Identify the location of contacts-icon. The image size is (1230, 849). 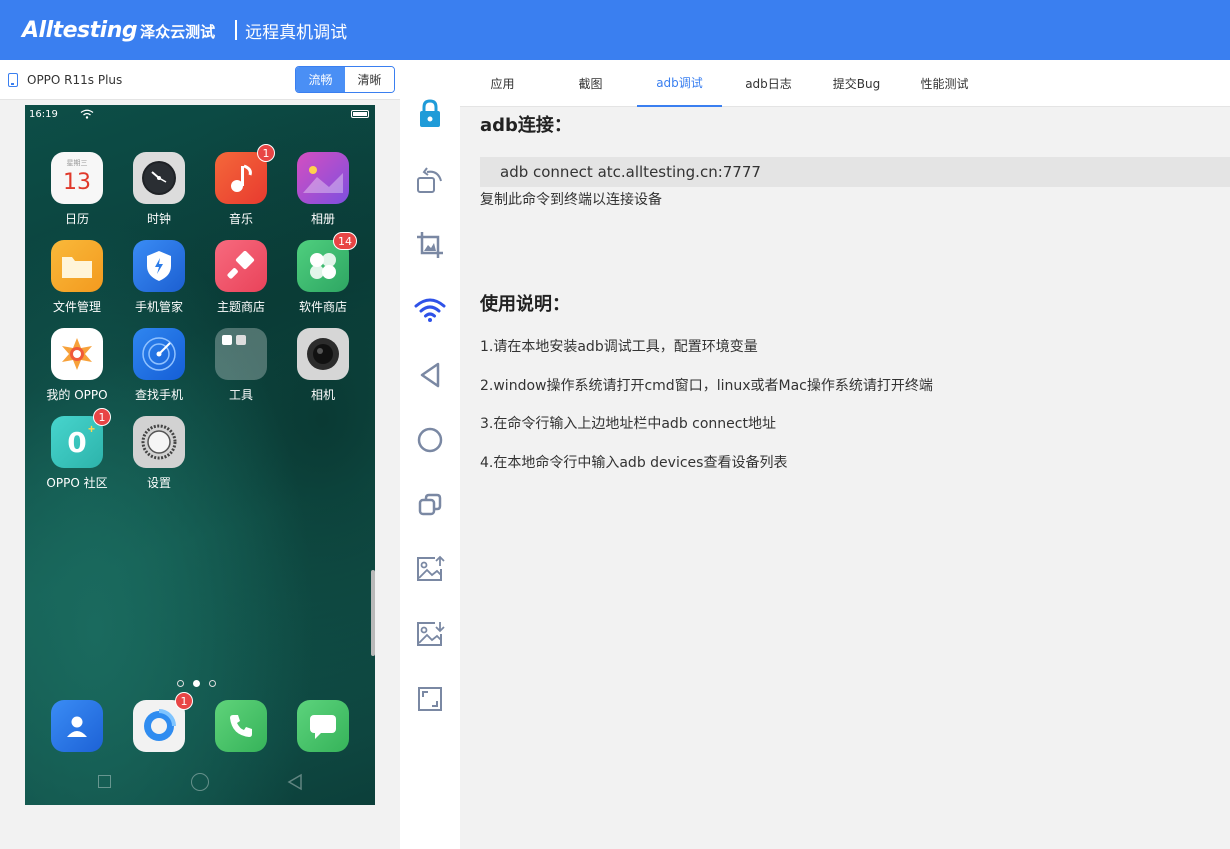
(77, 726).